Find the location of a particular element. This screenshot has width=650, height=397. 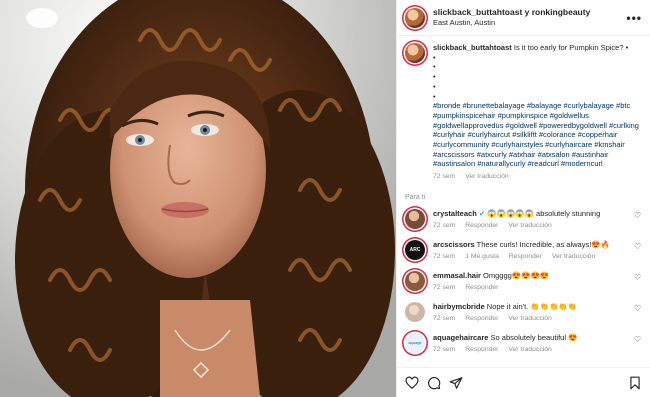

commenter-username: aquagehaircare is located at coordinates (460, 337).